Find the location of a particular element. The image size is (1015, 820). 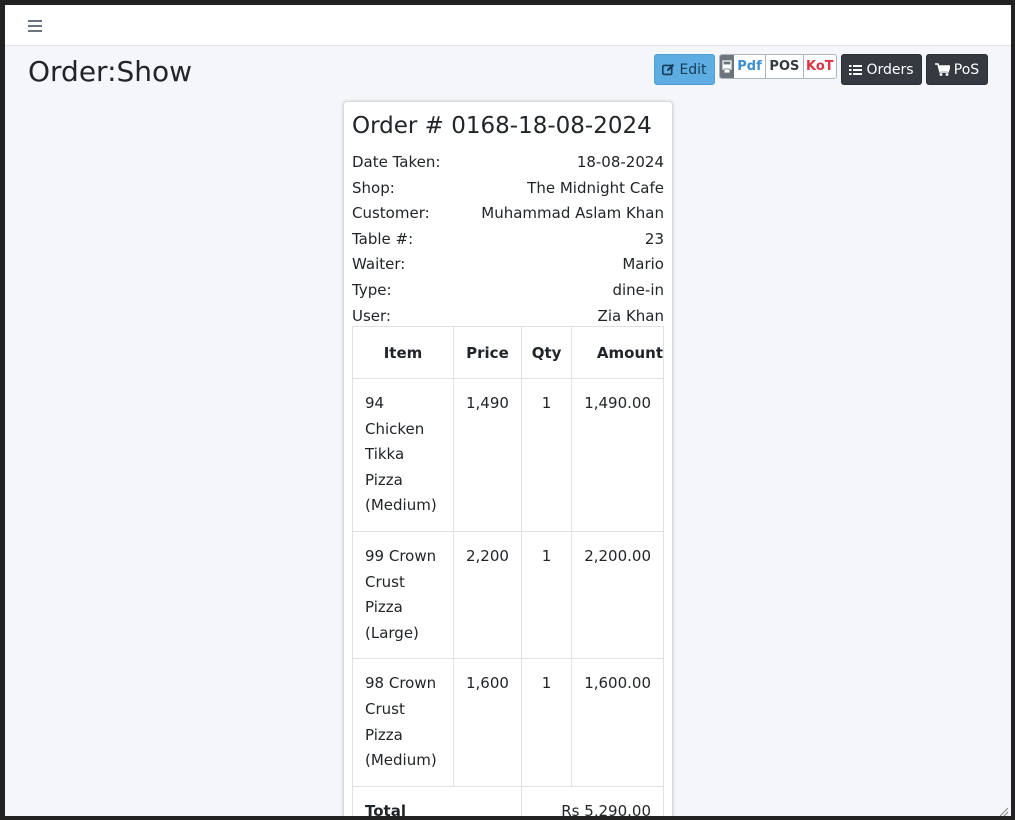

meta-value: dine-in is located at coordinates (638, 289).